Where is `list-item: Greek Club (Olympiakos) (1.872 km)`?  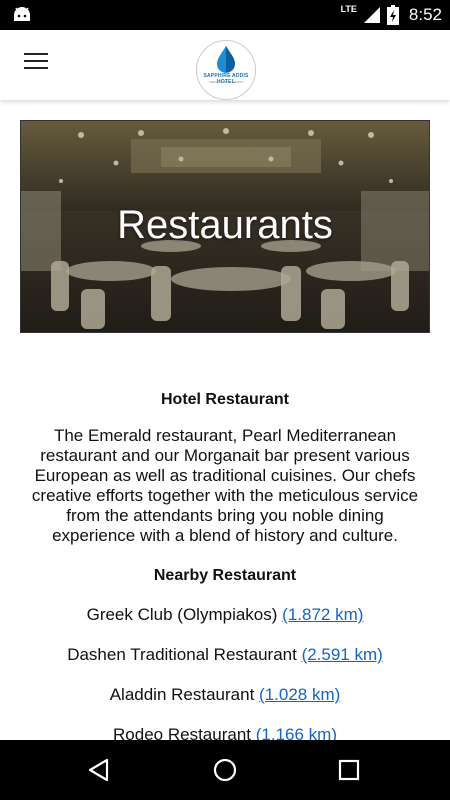 list-item: Greek Club (Olympiakos) (1.872 km) is located at coordinates (225, 615).